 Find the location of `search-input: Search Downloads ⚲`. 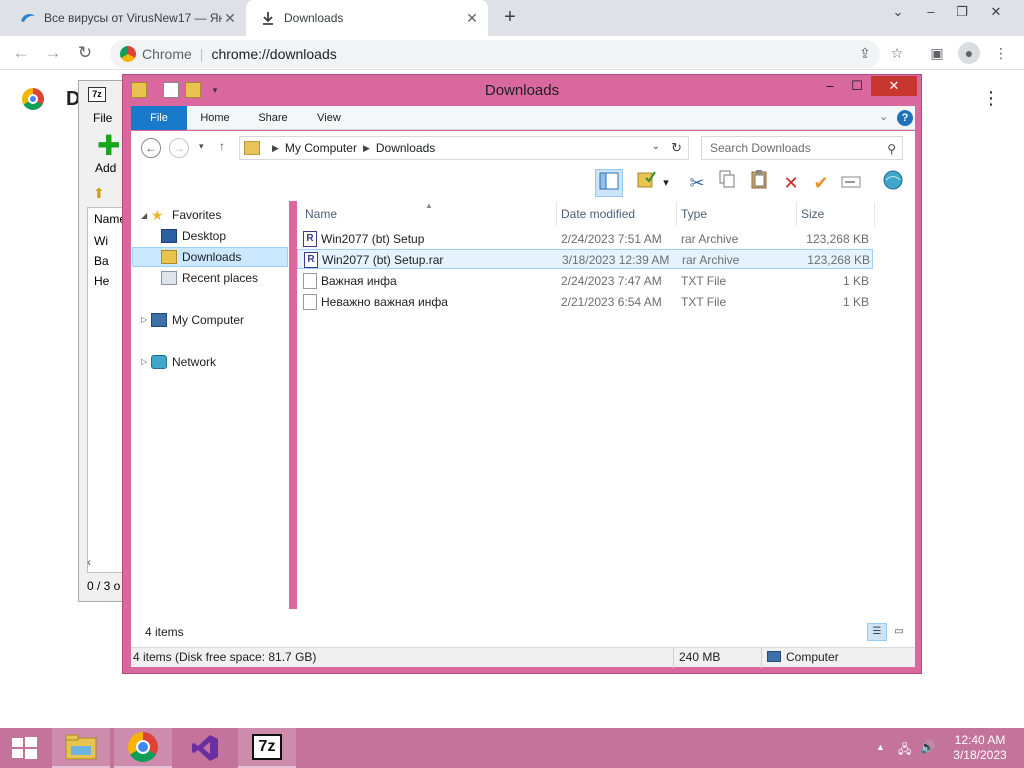

search-input: Search Downloads ⚲ is located at coordinates (802, 148).